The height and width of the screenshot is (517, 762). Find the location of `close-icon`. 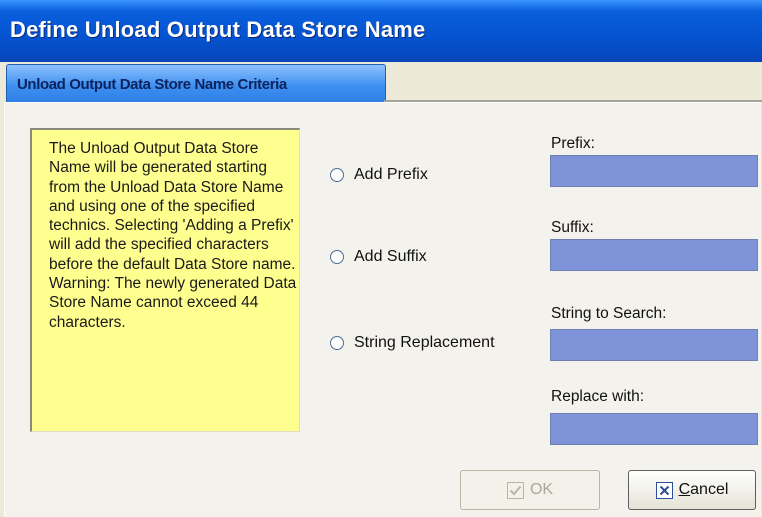

close-icon is located at coordinates (664, 490).